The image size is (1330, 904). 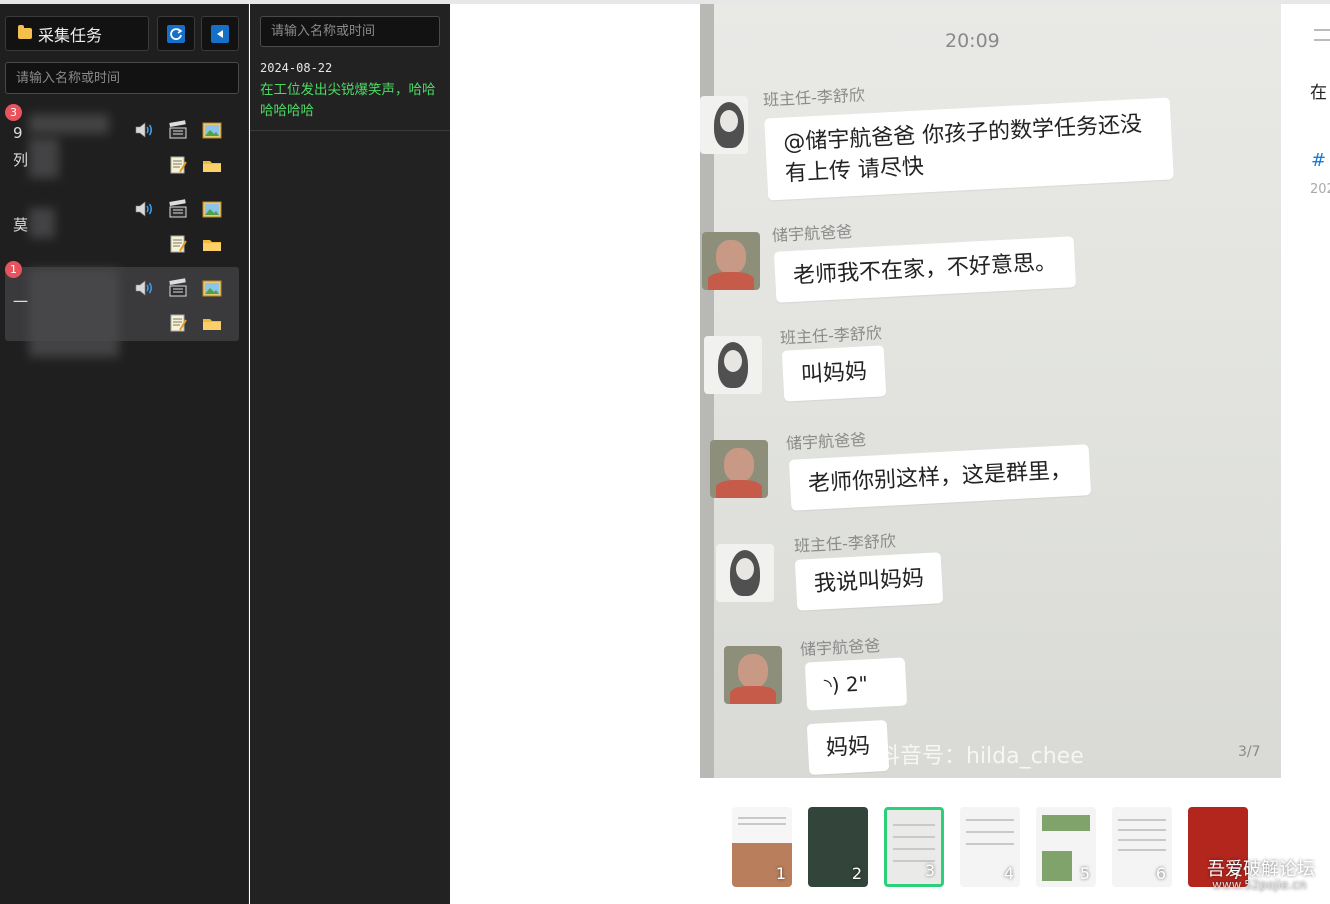 I want to click on message-bubble: @储宇航爸爸 你孩子的数学任务还没有上传 请尽快, so click(x=969, y=149).